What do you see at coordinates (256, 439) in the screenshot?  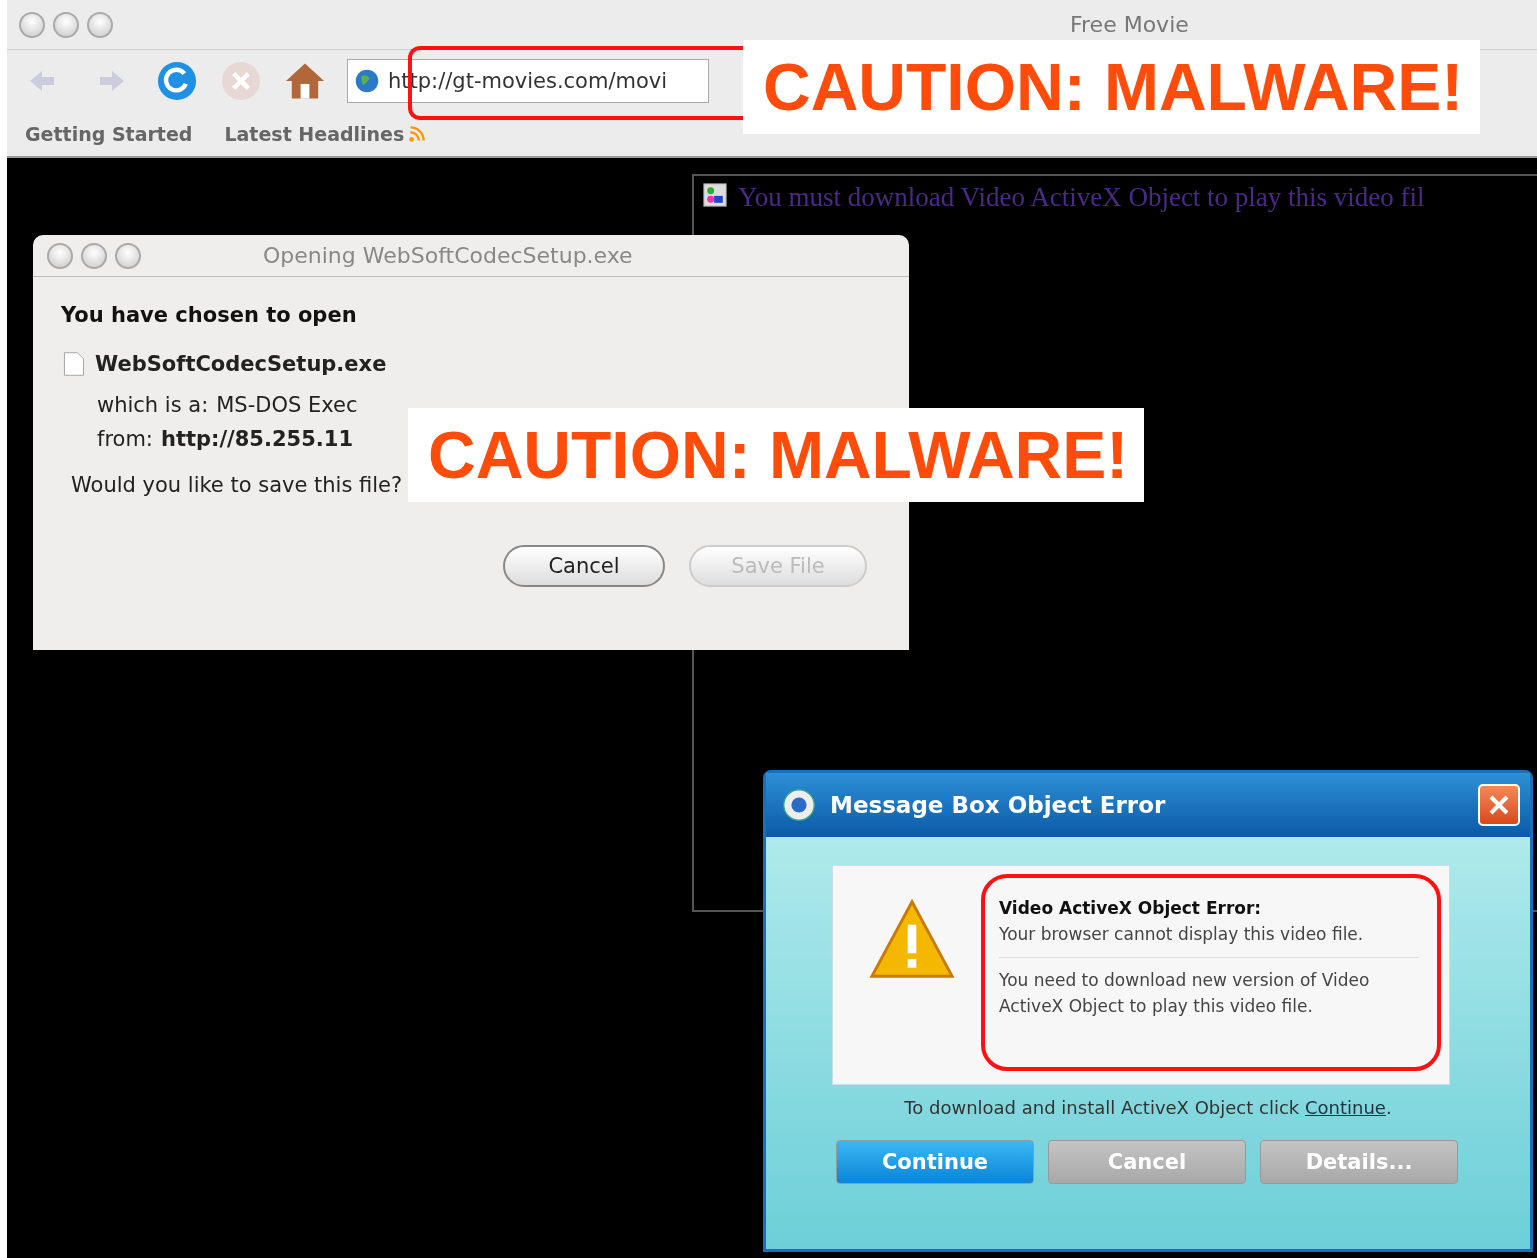 I see `source-url: http://85.255.11` at bounding box center [256, 439].